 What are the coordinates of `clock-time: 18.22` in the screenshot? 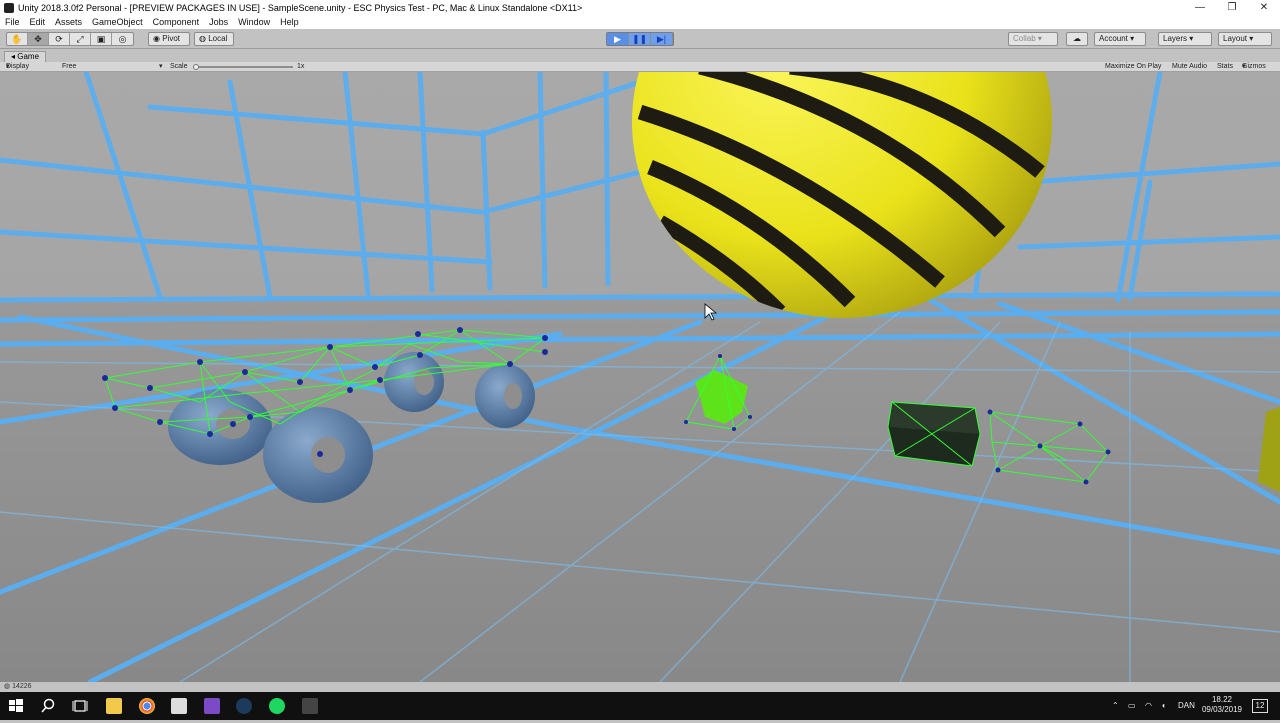 It's located at (1222, 699).